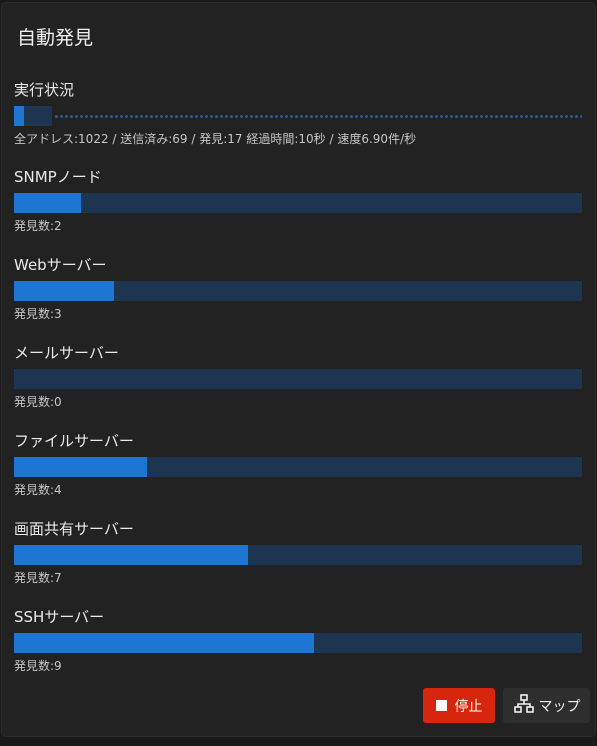 The image size is (597, 746). What do you see at coordinates (38, 490) in the screenshot?
I see `category-count: 発見数:4` at bounding box center [38, 490].